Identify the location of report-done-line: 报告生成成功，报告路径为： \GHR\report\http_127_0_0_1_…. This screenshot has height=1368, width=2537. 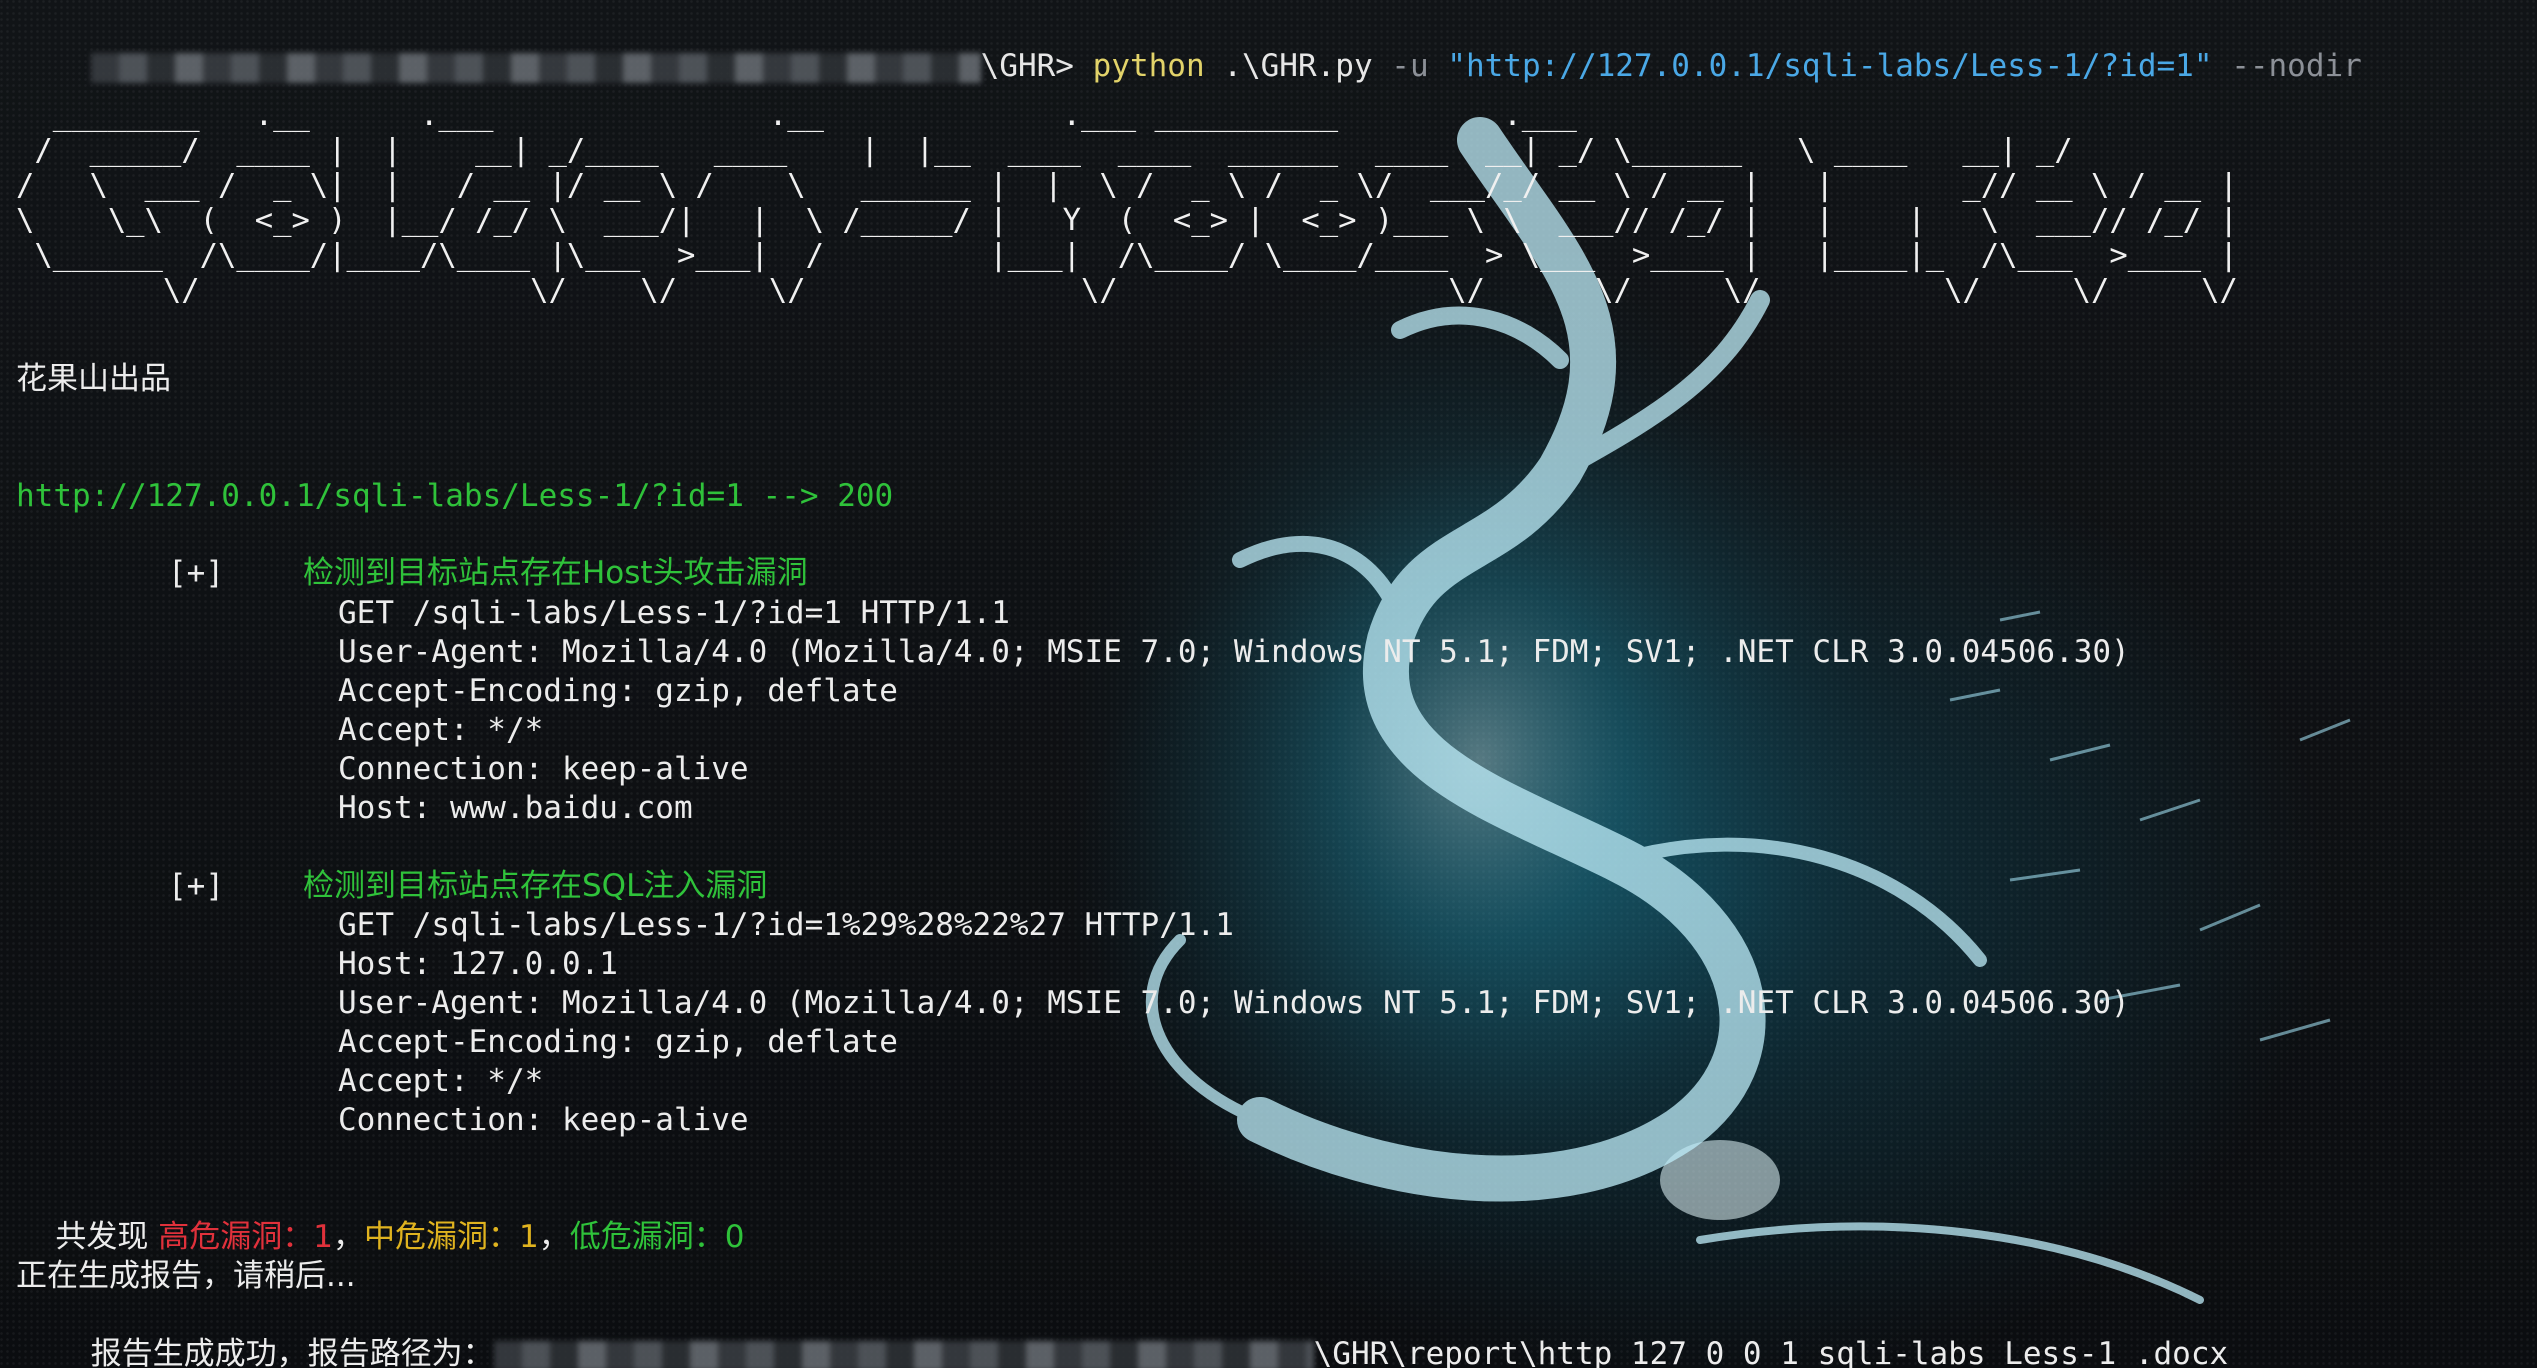
(1122, 1332).